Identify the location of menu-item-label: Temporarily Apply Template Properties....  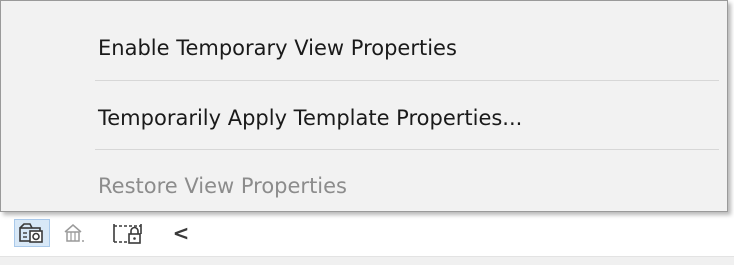
(310, 118).